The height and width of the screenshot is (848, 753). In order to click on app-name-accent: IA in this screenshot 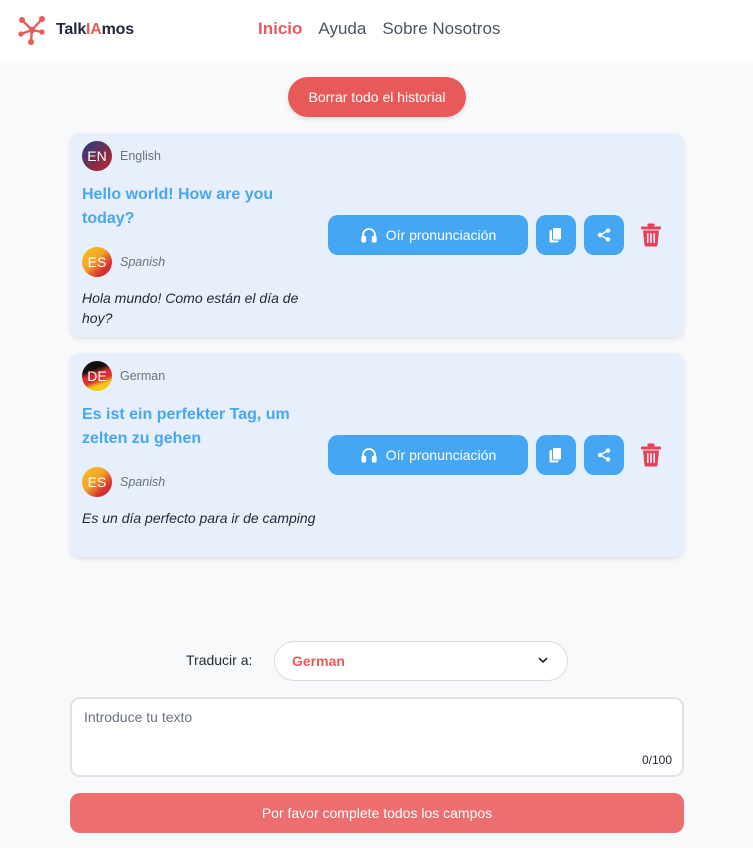, I will do `click(94, 29)`.